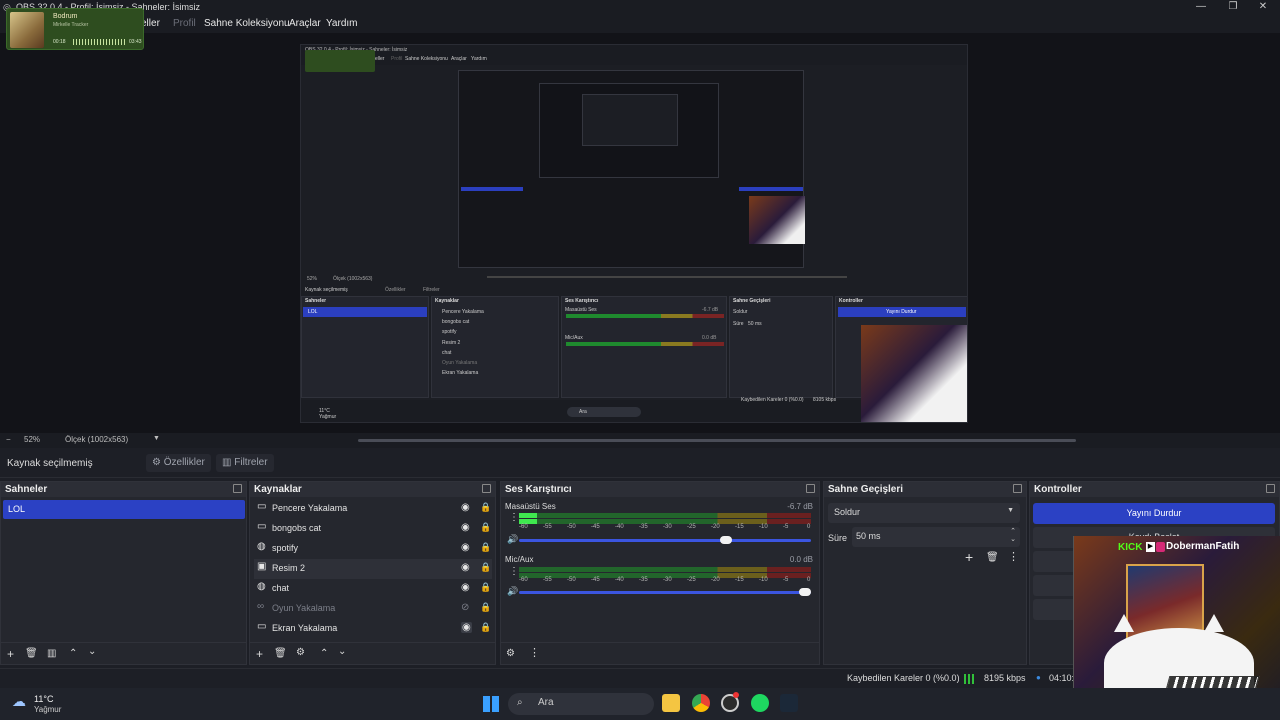  I want to click on inner-source-row: Ekran Yakalama, so click(460, 373).